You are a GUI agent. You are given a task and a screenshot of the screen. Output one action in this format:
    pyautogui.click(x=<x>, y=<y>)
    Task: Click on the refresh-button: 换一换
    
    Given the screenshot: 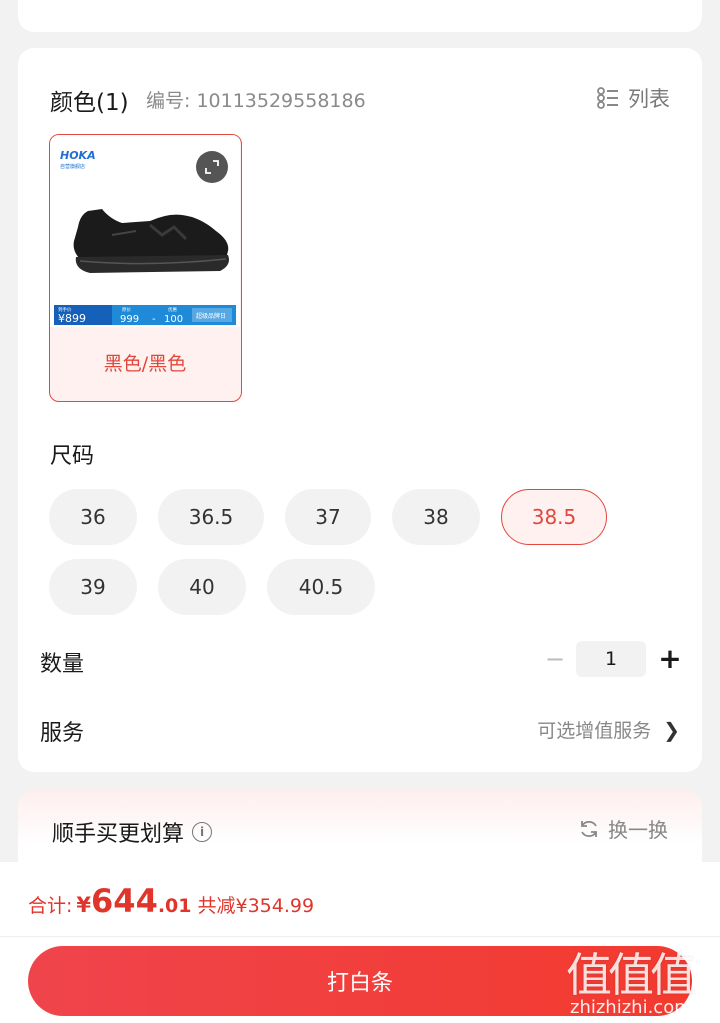 What is the action you would take?
    pyautogui.click(x=623, y=828)
    